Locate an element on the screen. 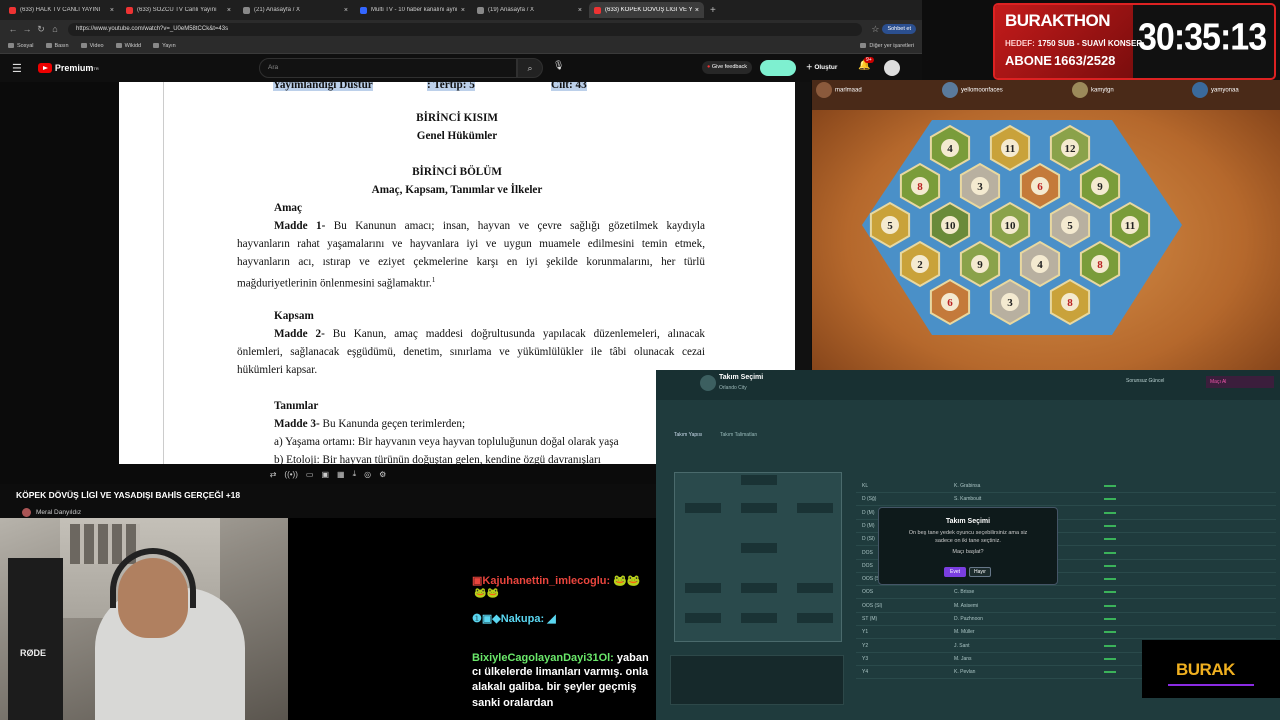 The width and height of the screenshot is (1280, 720). table-row: ST (M) D. Pazhnoon is located at coordinates (1066, 619).